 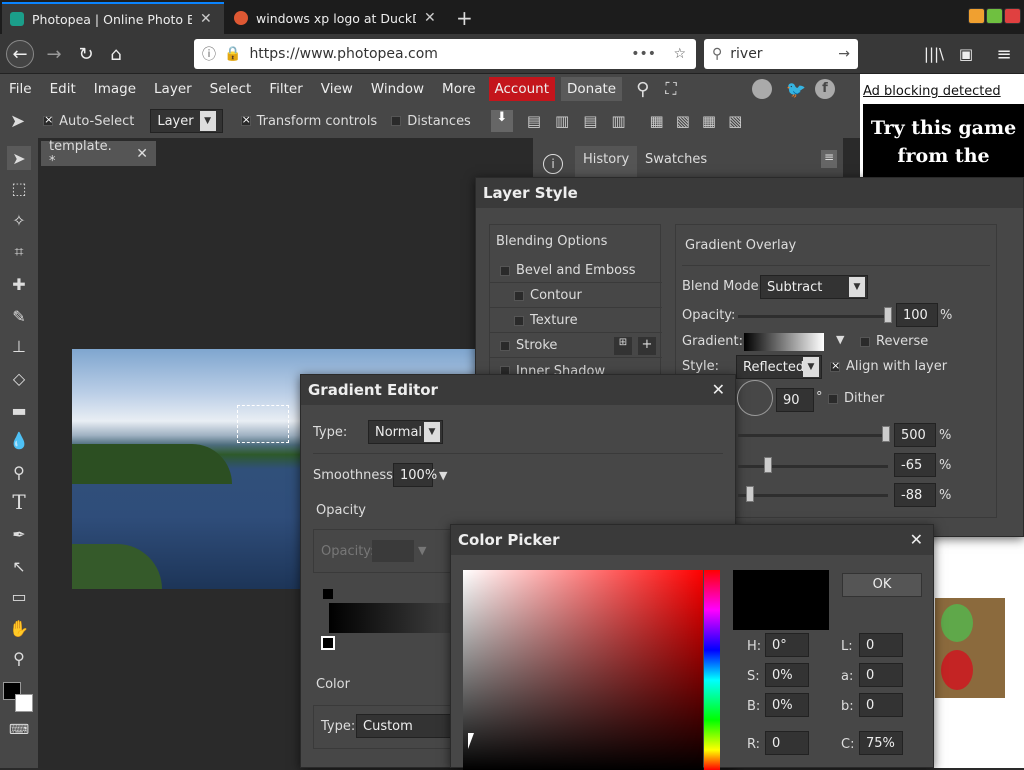 I want to click on r-input: 0, so click(x=787, y=743).